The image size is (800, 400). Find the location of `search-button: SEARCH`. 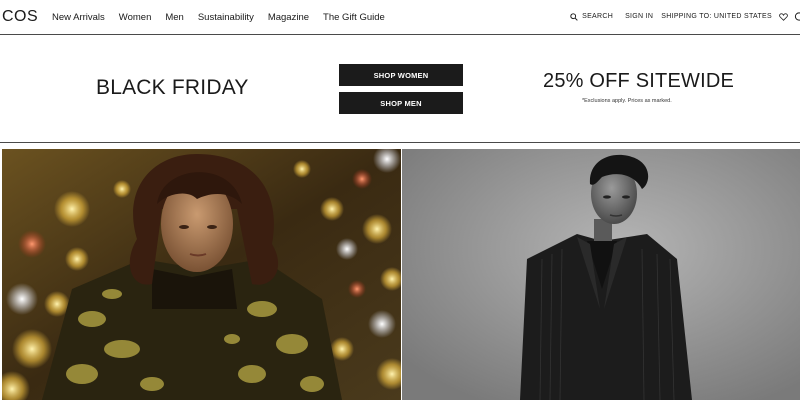

search-button: SEARCH is located at coordinates (592, 16).